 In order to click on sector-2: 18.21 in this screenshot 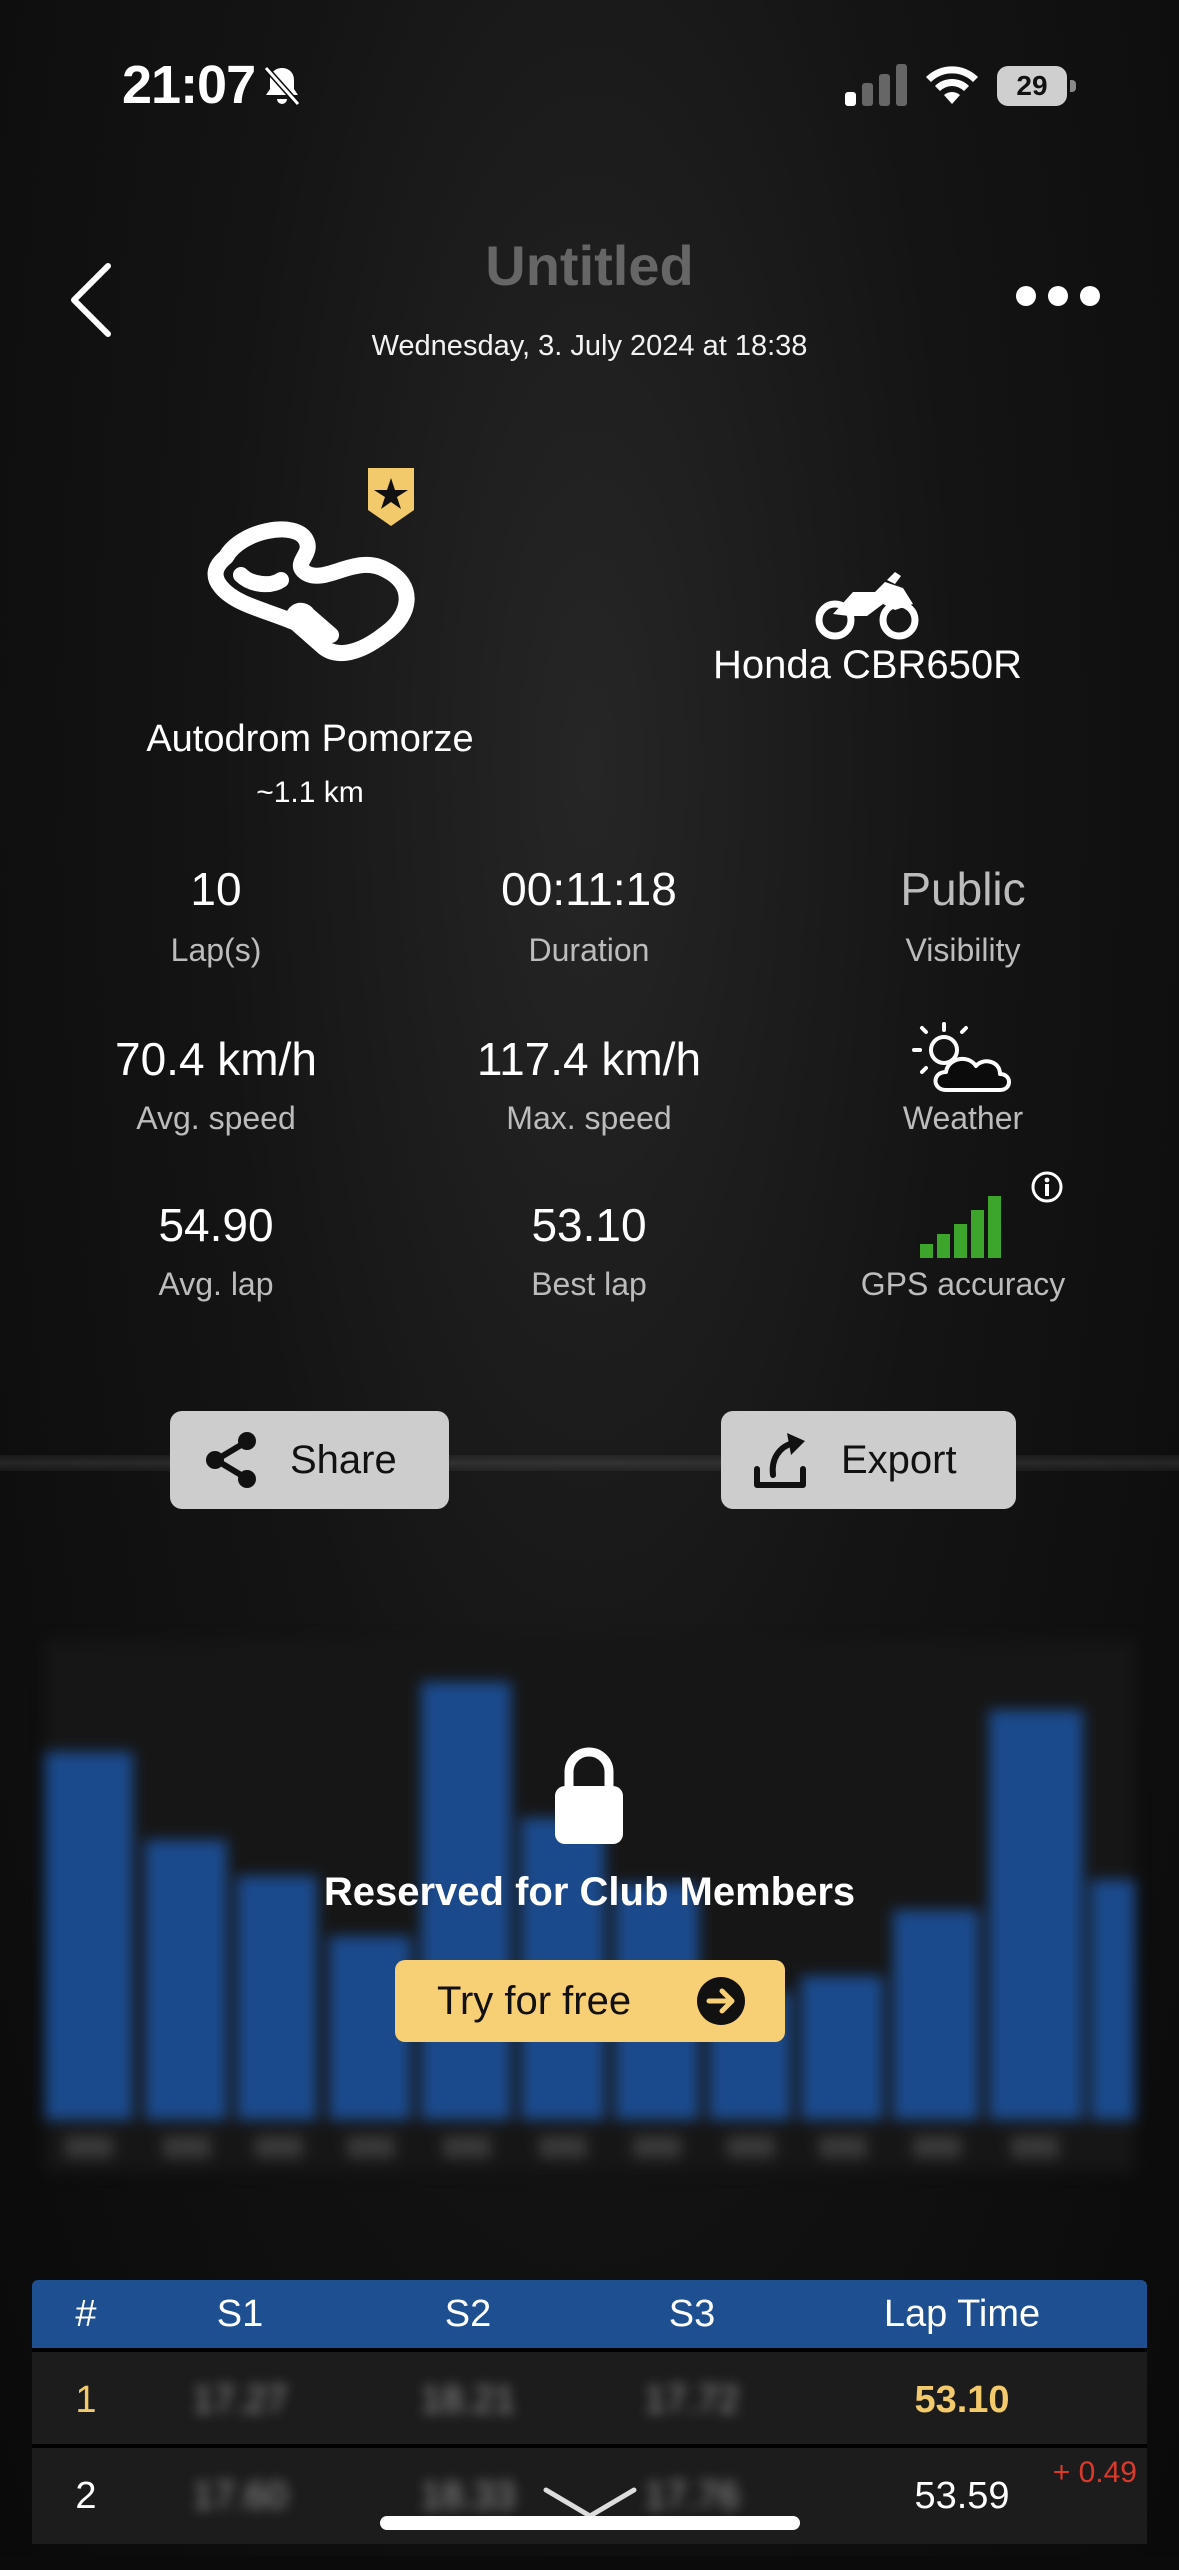, I will do `click(468, 2400)`.